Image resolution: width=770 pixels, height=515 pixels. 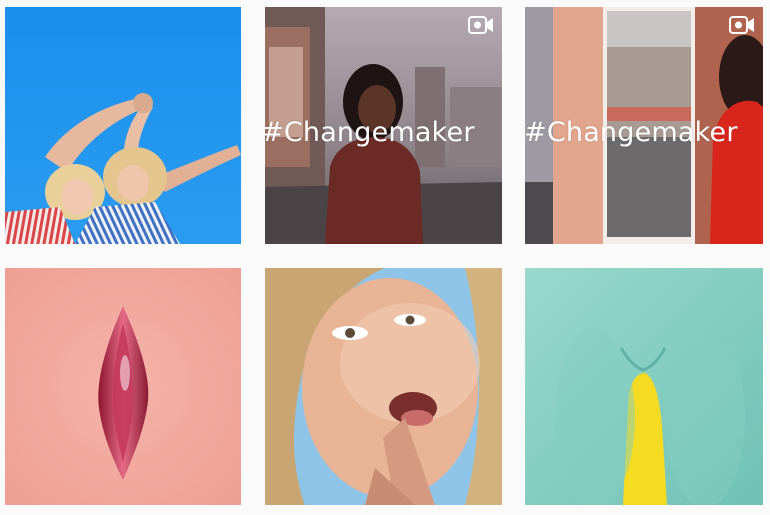 I want to click on post-thumbnail-3: #Changemaker, so click(x=644, y=125).